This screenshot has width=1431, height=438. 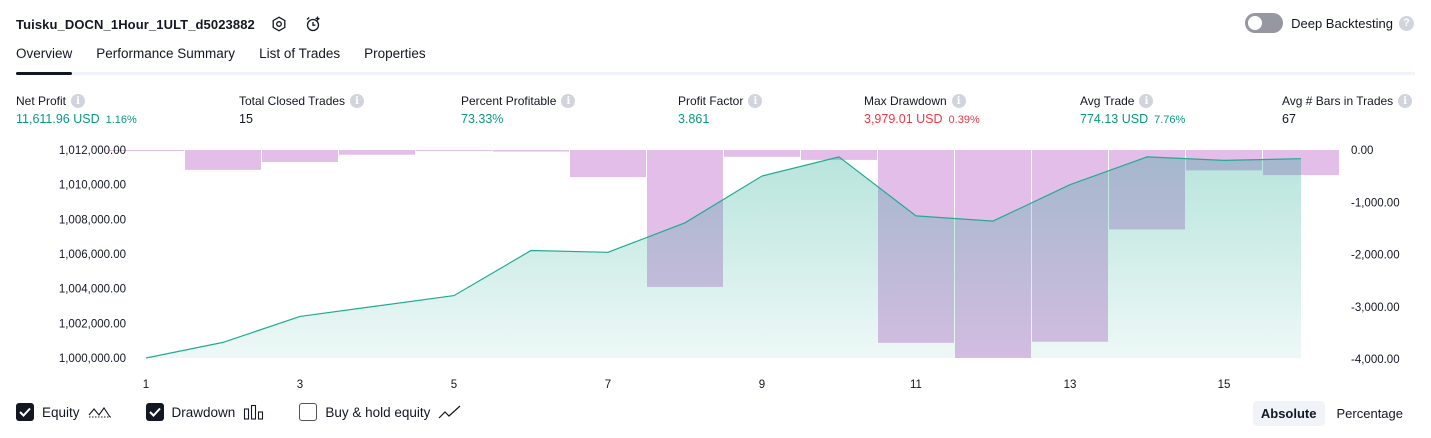 I want to click on stat-net-profit: Net Profit i 11,611.96 USD 1.16%, so click(x=76, y=109).